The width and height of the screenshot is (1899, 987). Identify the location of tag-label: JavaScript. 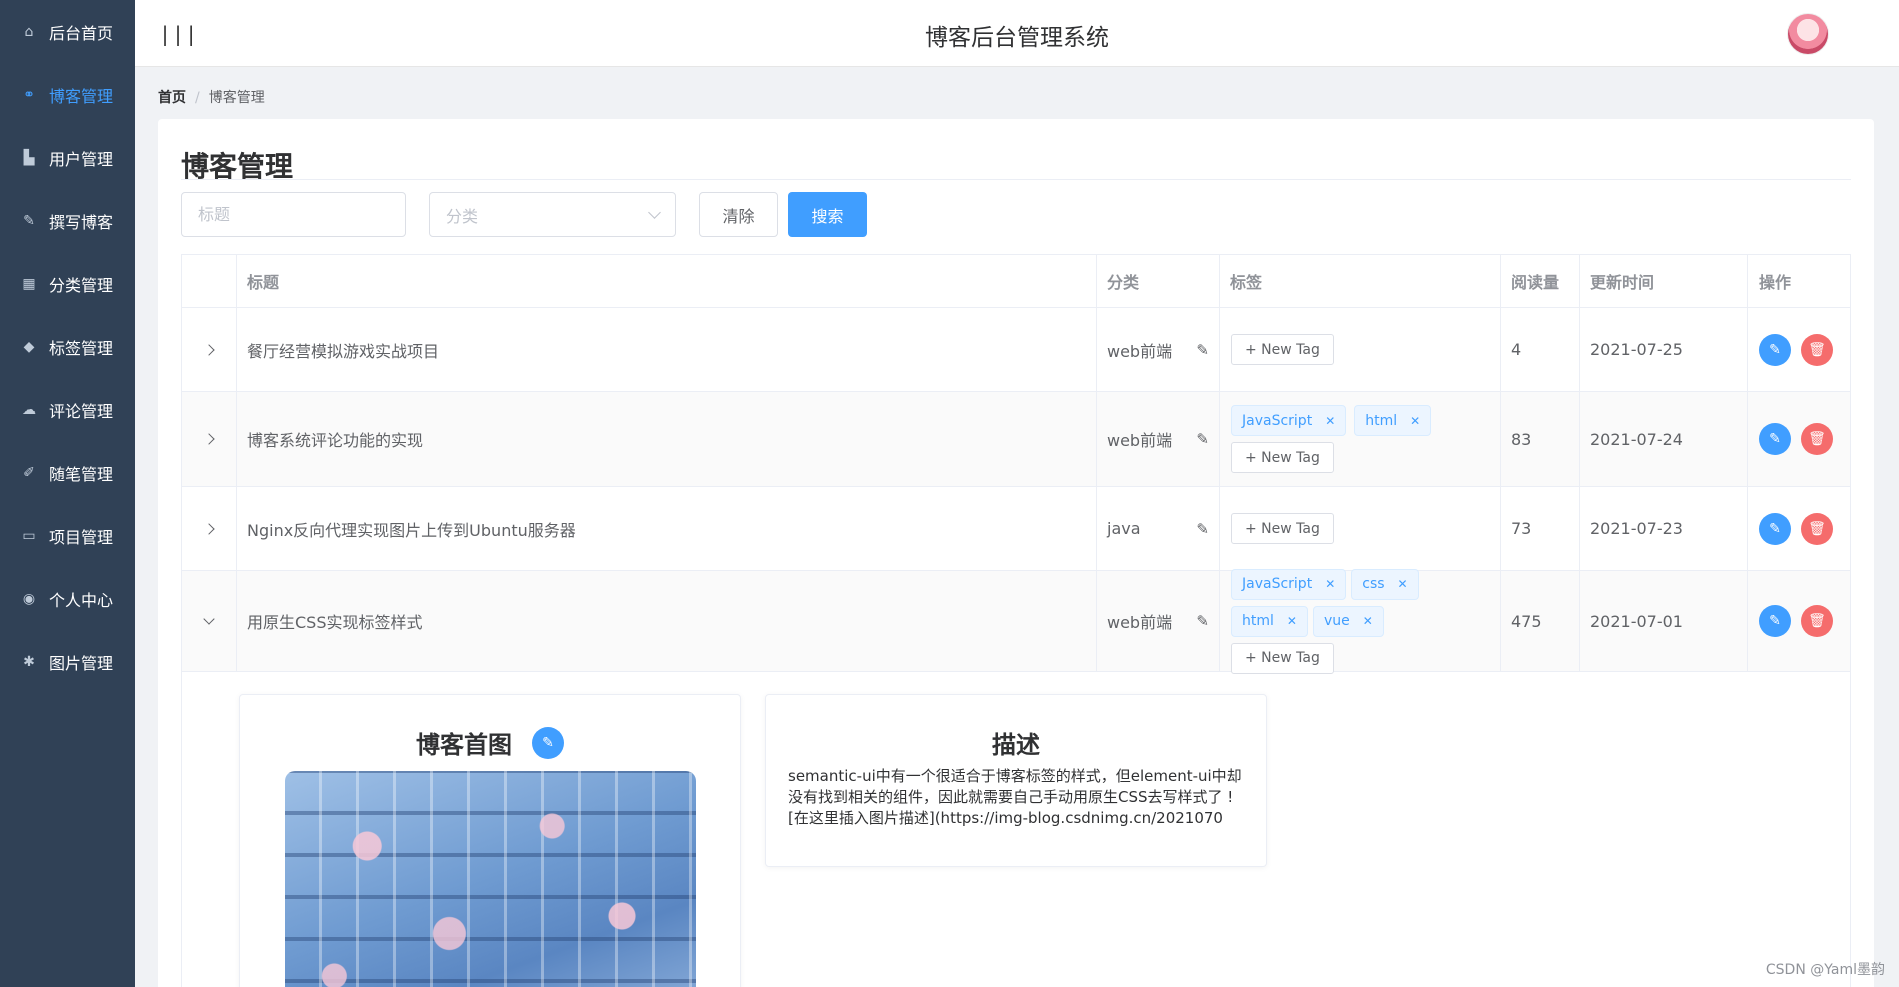
(1277, 584).